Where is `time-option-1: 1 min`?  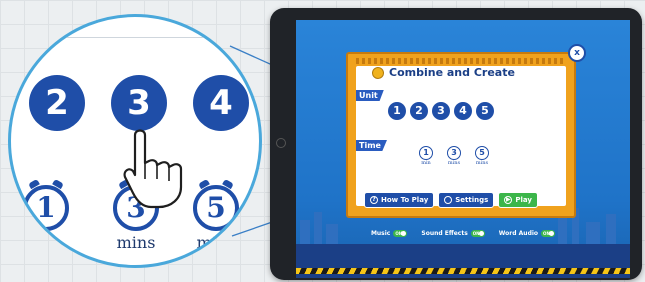
time-option-1: 1 min is located at coordinates (426, 156).